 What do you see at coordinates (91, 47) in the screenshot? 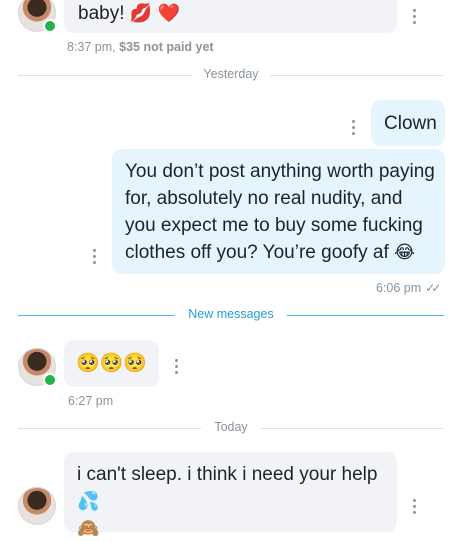
I see `message-time: 8:37 pm,` at bounding box center [91, 47].